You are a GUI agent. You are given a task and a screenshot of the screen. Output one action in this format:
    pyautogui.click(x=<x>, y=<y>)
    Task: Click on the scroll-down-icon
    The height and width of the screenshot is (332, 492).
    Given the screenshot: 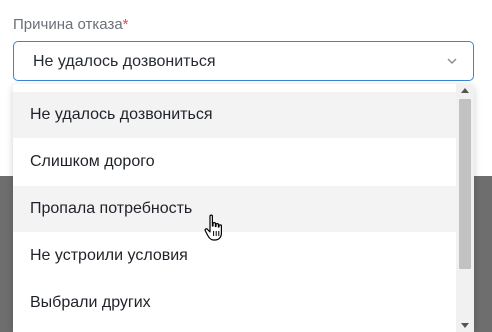 What is the action you would take?
    pyautogui.click(x=465, y=325)
    